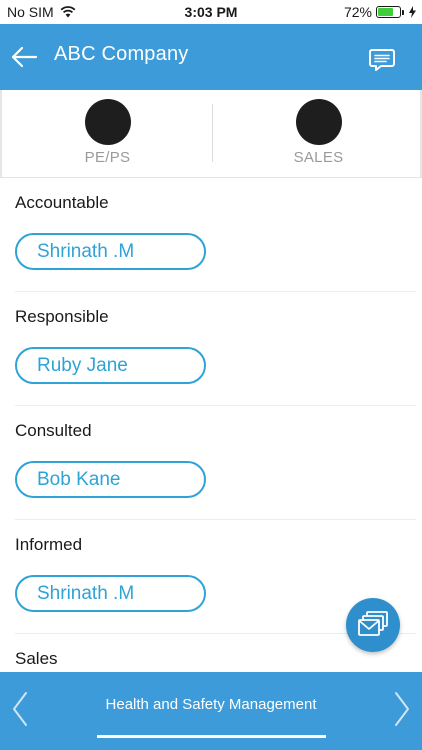  What do you see at coordinates (208, 463) in the screenshot?
I see `section-consulted: Consulted Bob Kane` at bounding box center [208, 463].